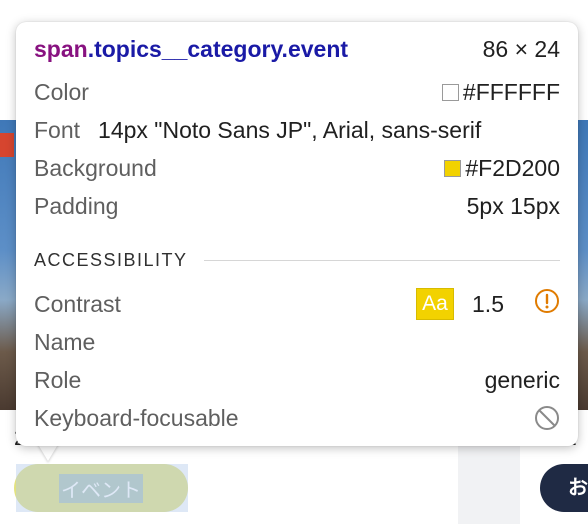 The width and height of the screenshot is (588, 524). I want to click on background-row: Background #F2D200, so click(297, 168).